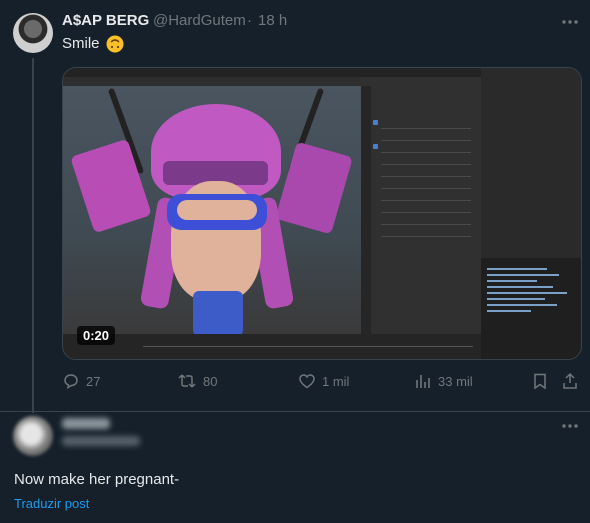 The height and width of the screenshot is (523, 590). Describe the element at coordinates (295, 411) in the screenshot. I see `post-divider` at that location.